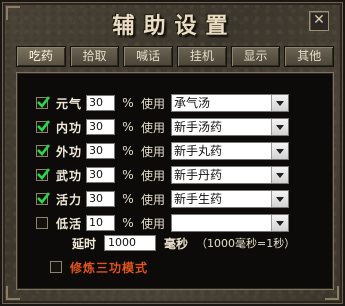  What do you see at coordinates (174, 26) in the screenshot?
I see `window-title: 辅助设置` at bounding box center [174, 26].